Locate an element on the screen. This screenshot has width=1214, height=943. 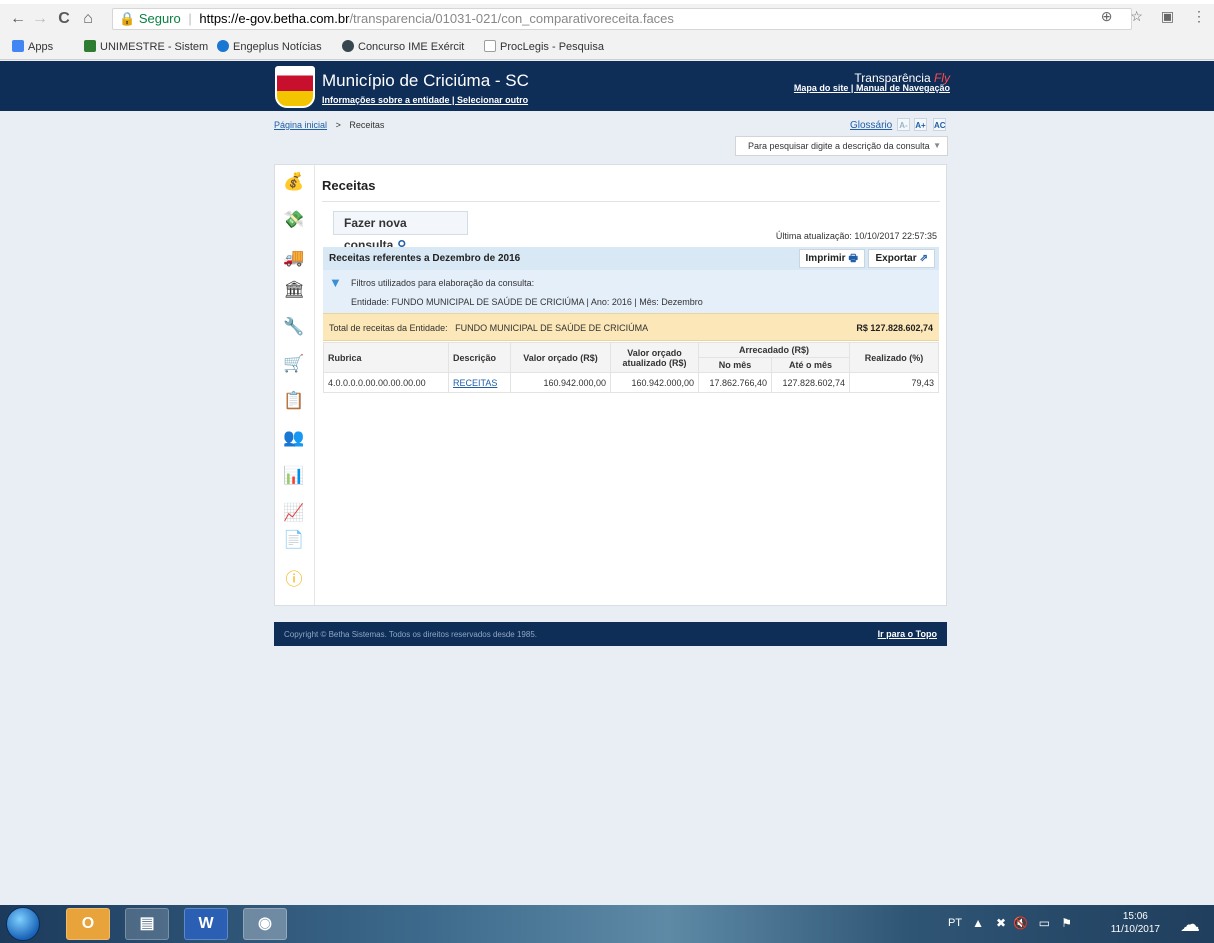
cell-valor-orcado: 160.942.000,00 is located at coordinates (560, 382).